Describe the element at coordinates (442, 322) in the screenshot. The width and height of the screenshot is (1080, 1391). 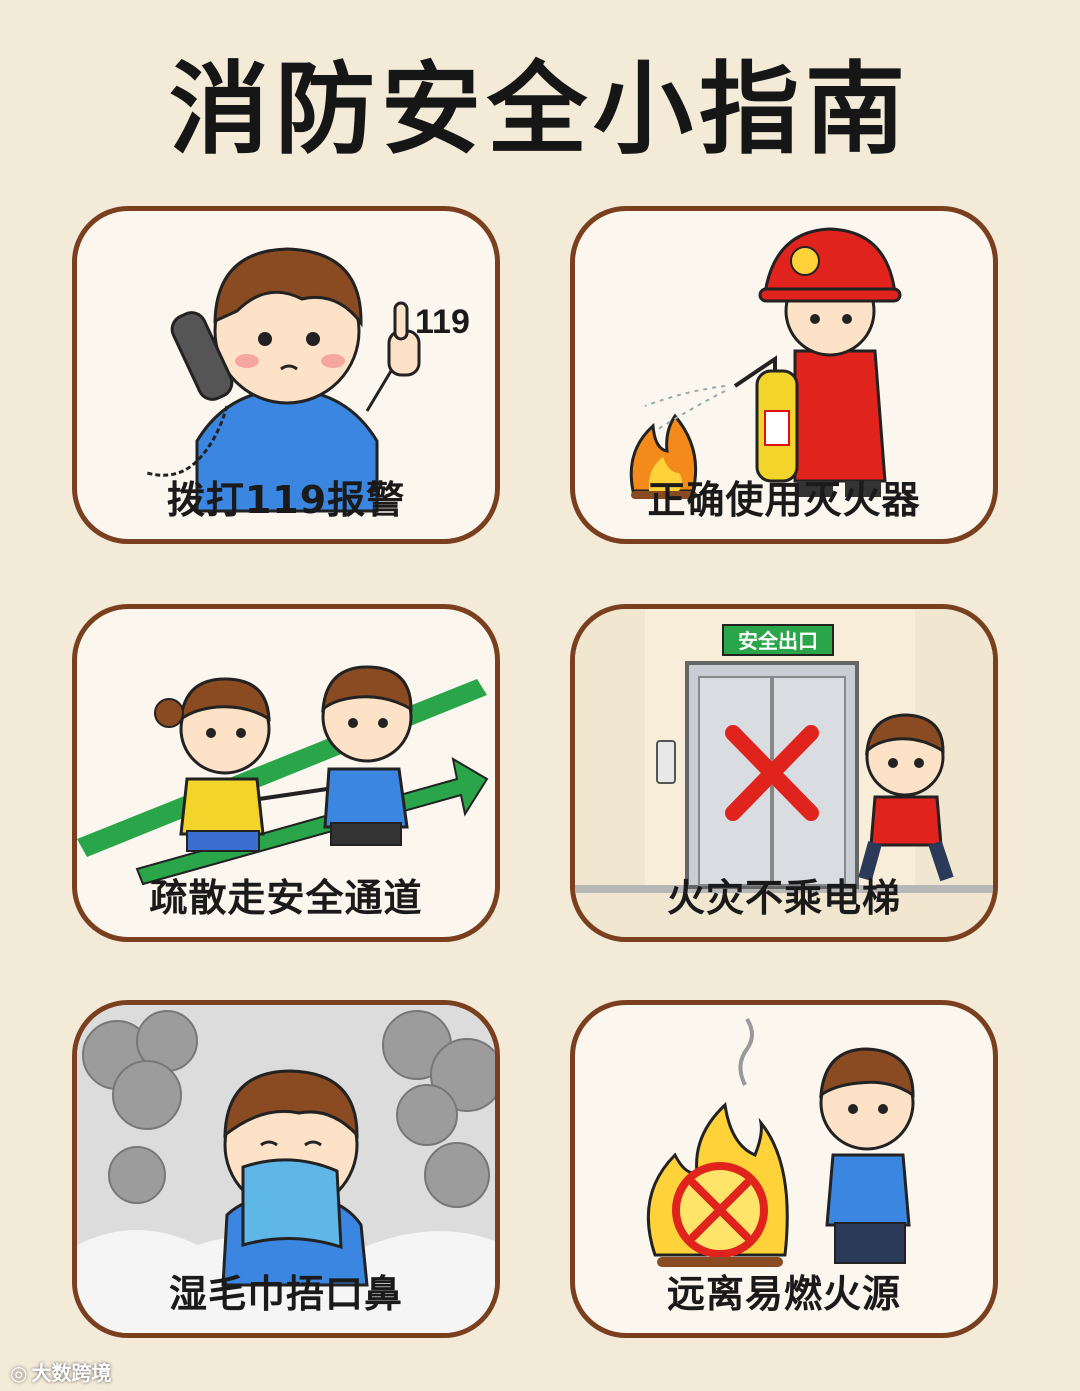
I see `number-119-label: 119` at that location.